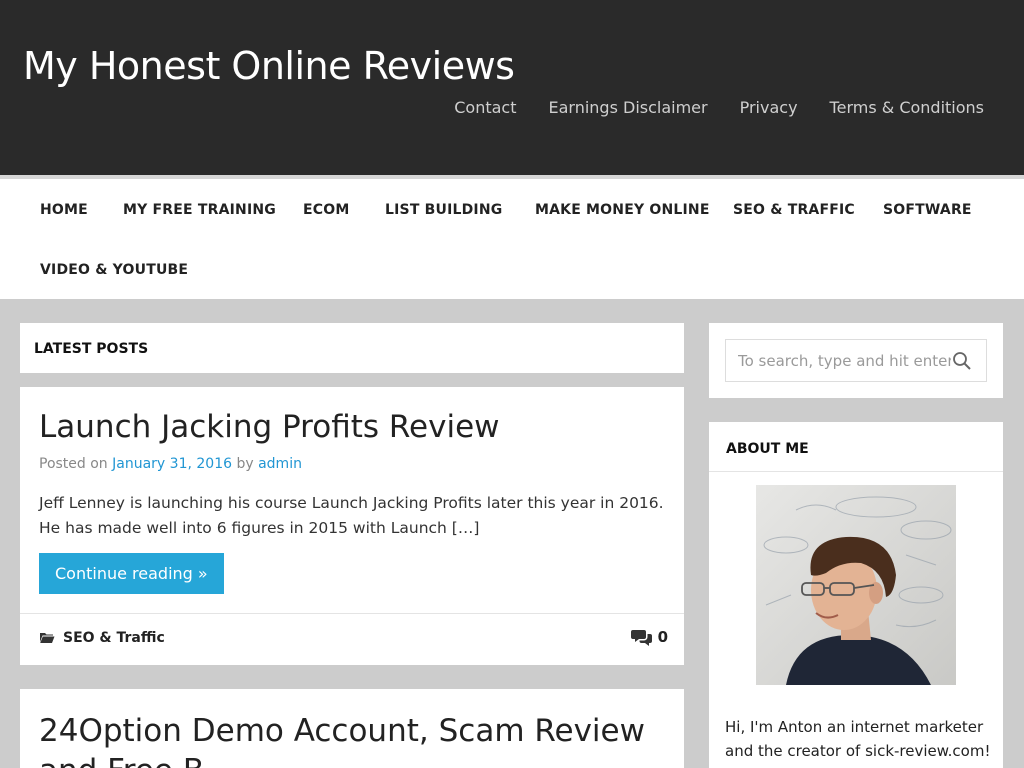 The image size is (1024, 768). What do you see at coordinates (641, 638) in the screenshot?
I see `comments-icon` at bounding box center [641, 638].